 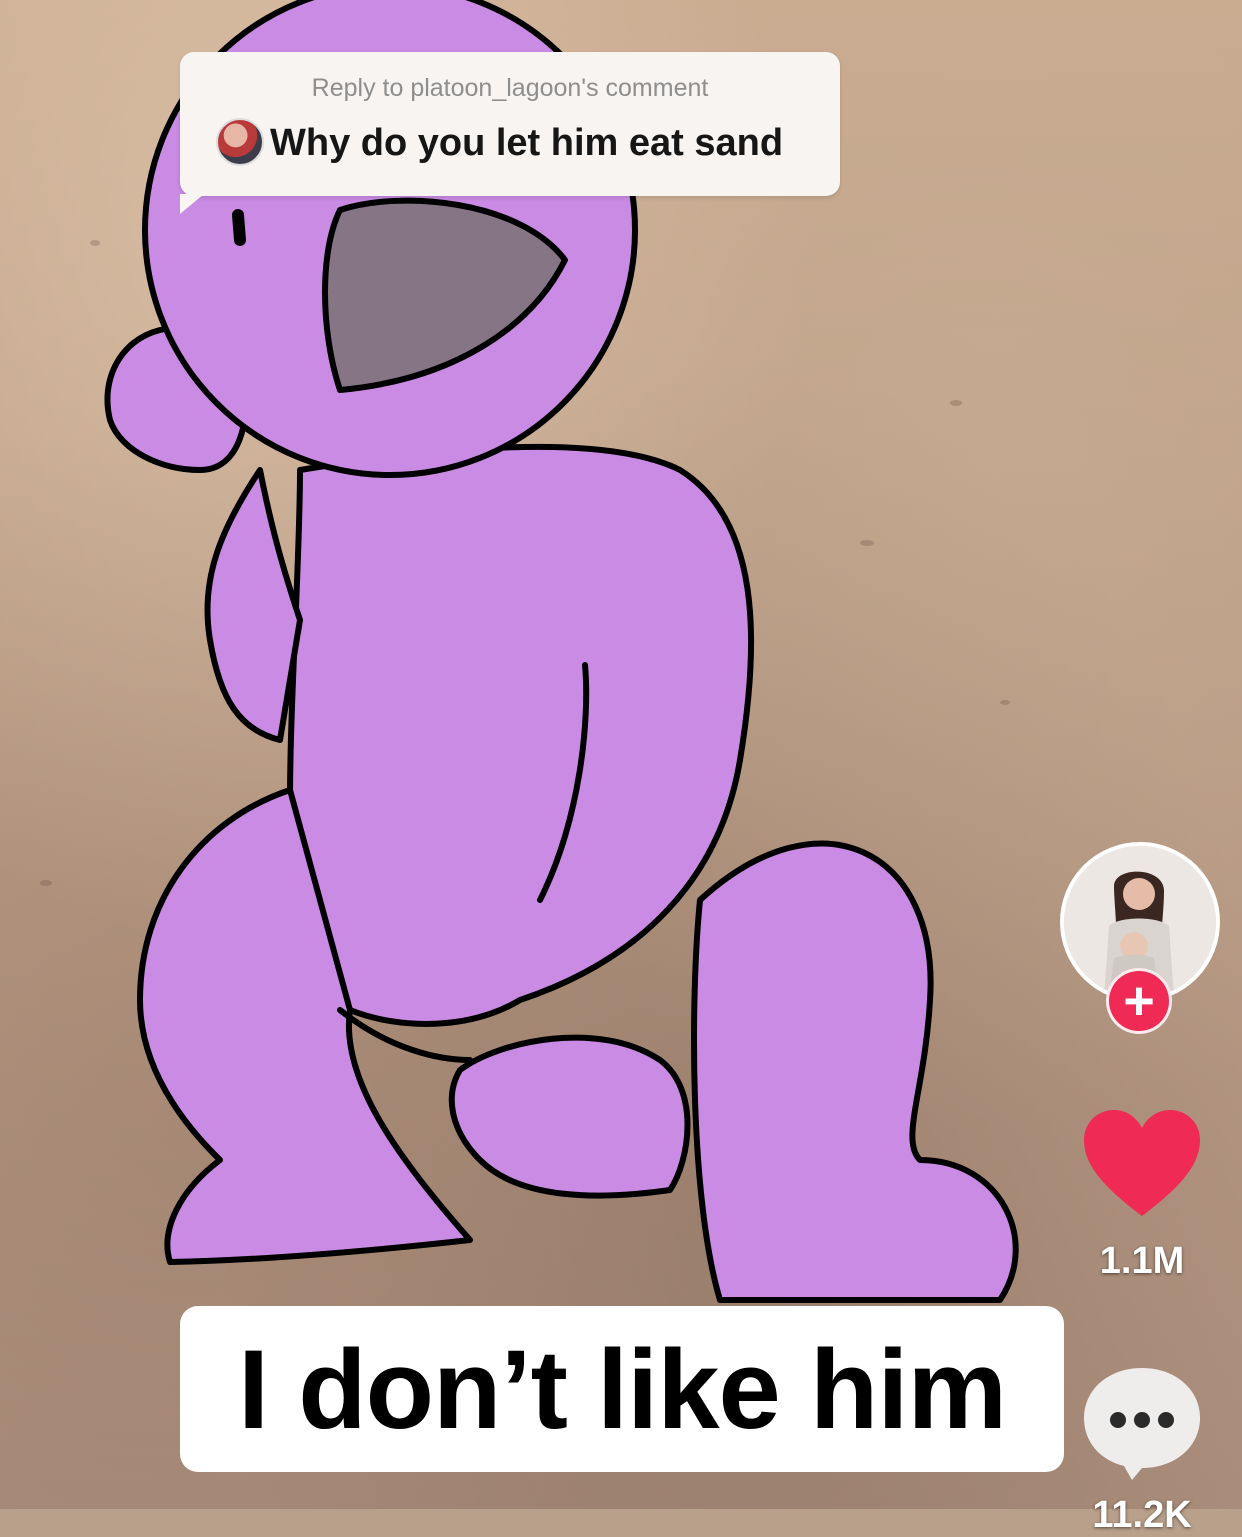 What do you see at coordinates (239, 227) in the screenshot?
I see `character-eye` at bounding box center [239, 227].